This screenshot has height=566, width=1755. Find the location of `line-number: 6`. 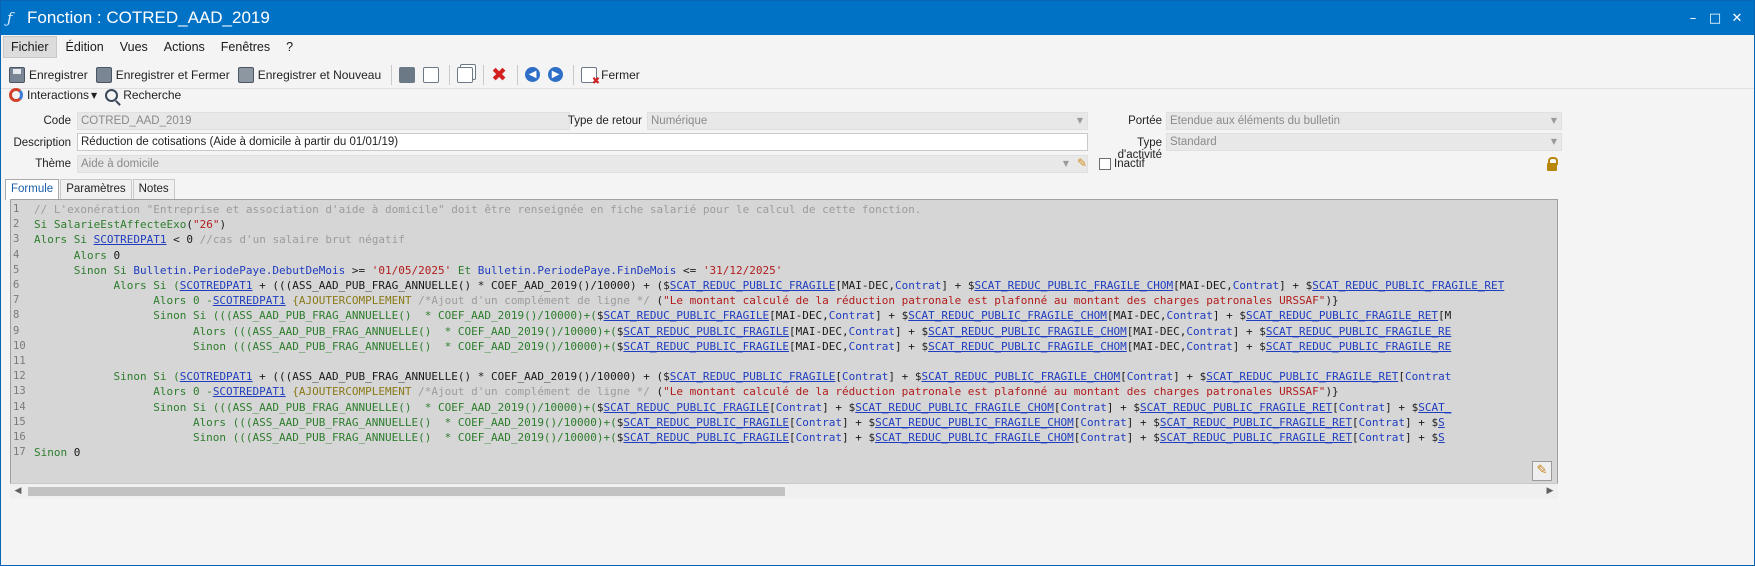

line-number: 6 is located at coordinates (16, 285).